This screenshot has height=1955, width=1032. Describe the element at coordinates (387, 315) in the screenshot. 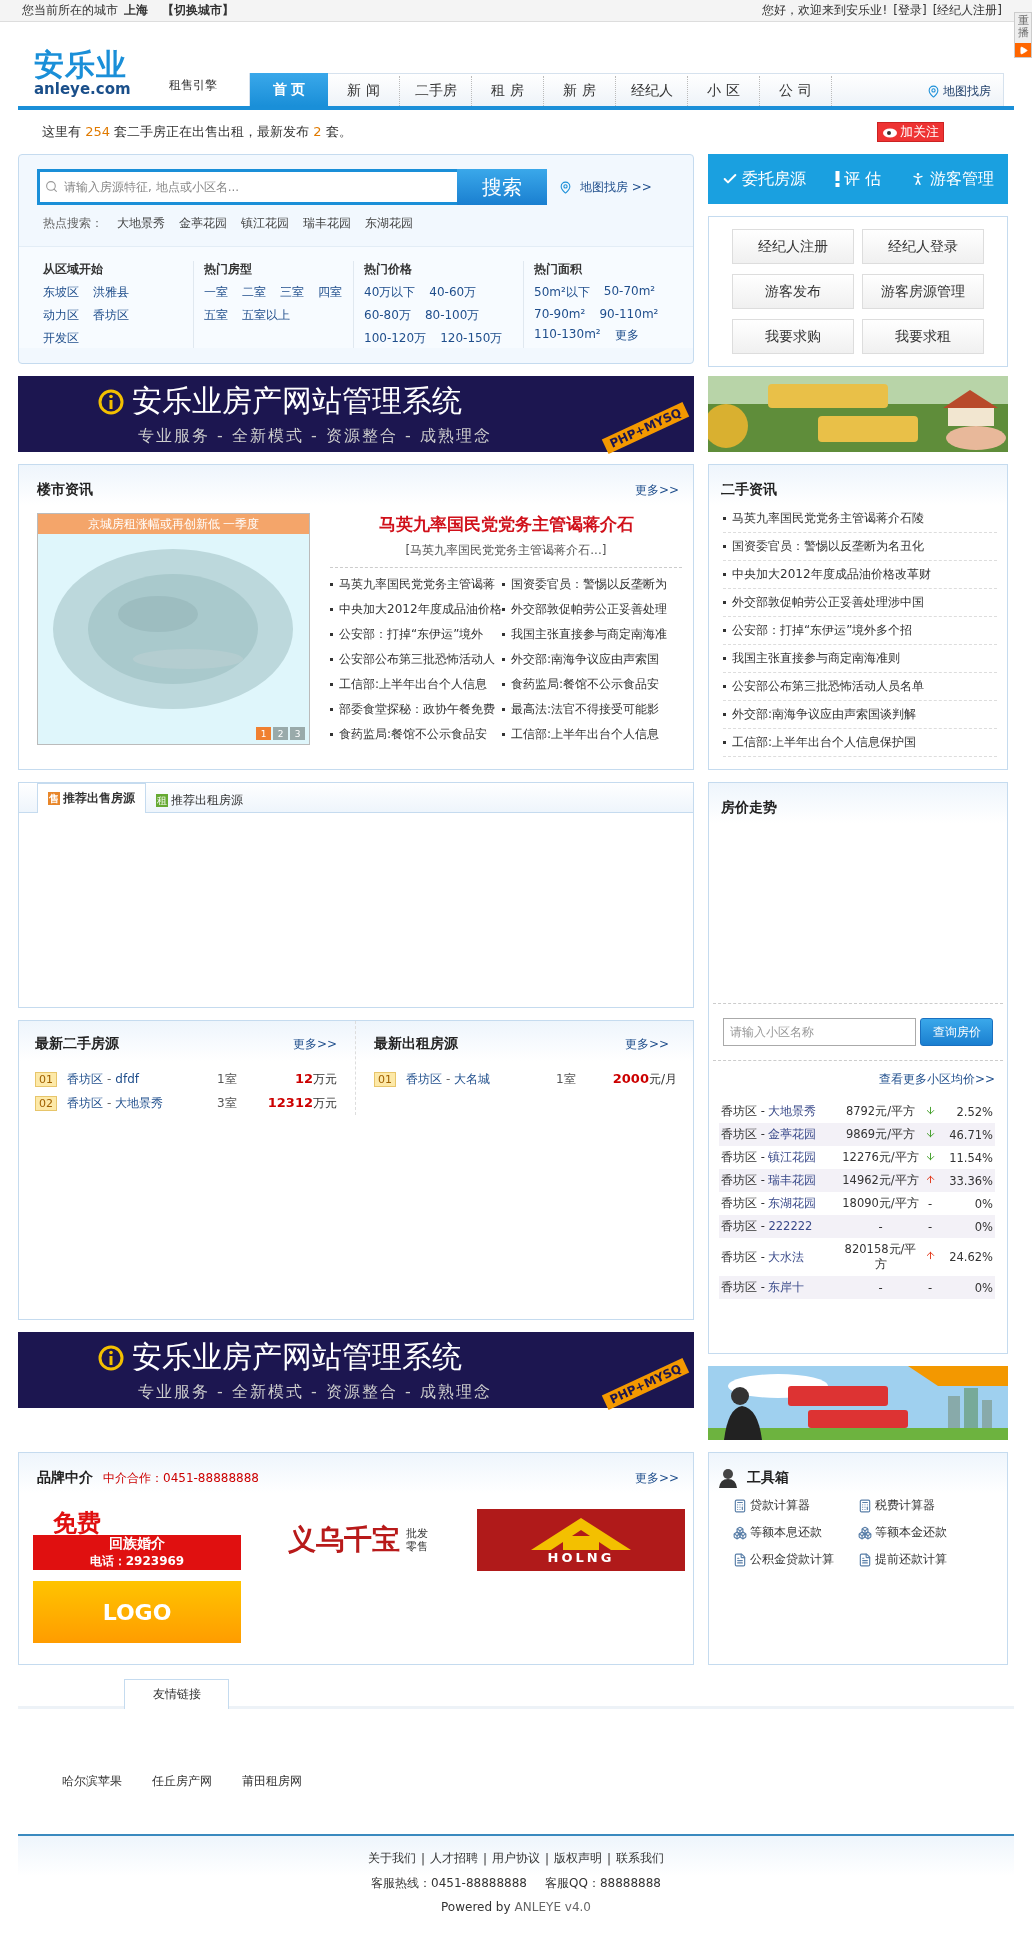

I see `filter-link: 60-80万` at that location.